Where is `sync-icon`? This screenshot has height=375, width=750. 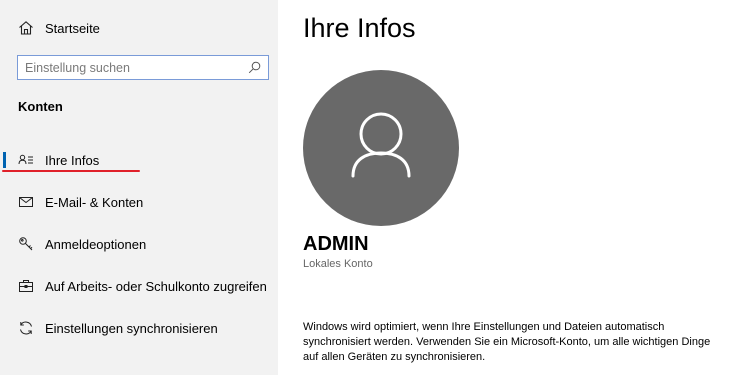 sync-icon is located at coordinates (26, 328).